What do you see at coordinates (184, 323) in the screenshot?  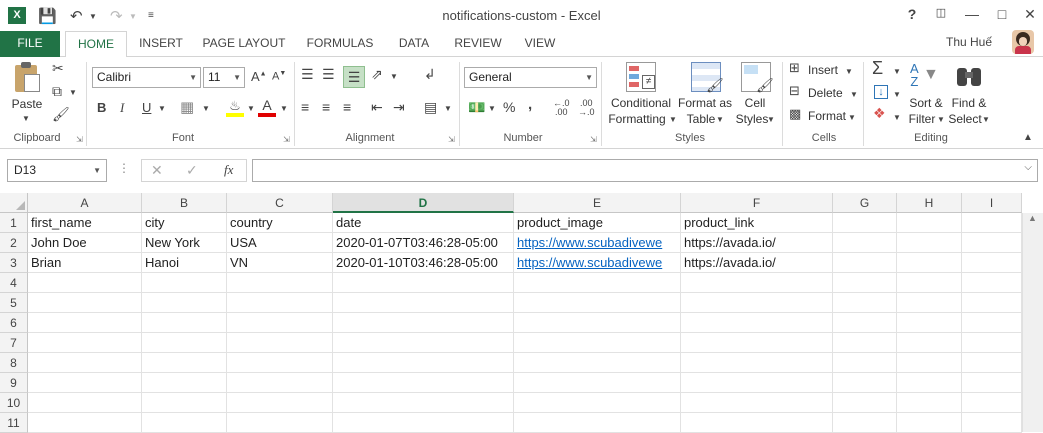 I see `cell-b6` at bounding box center [184, 323].